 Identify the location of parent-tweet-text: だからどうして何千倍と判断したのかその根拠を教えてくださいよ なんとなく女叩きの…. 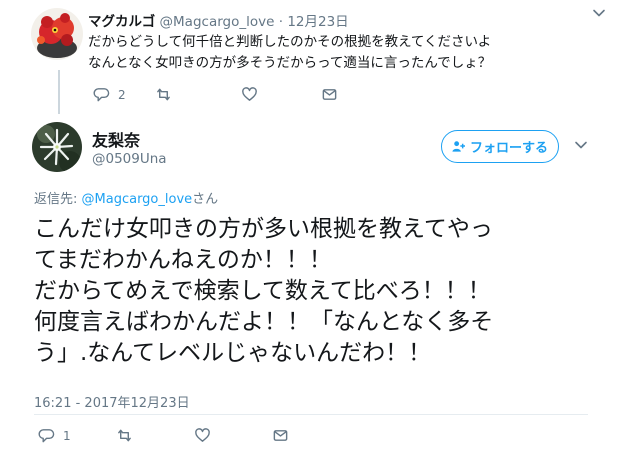
(308, 53).